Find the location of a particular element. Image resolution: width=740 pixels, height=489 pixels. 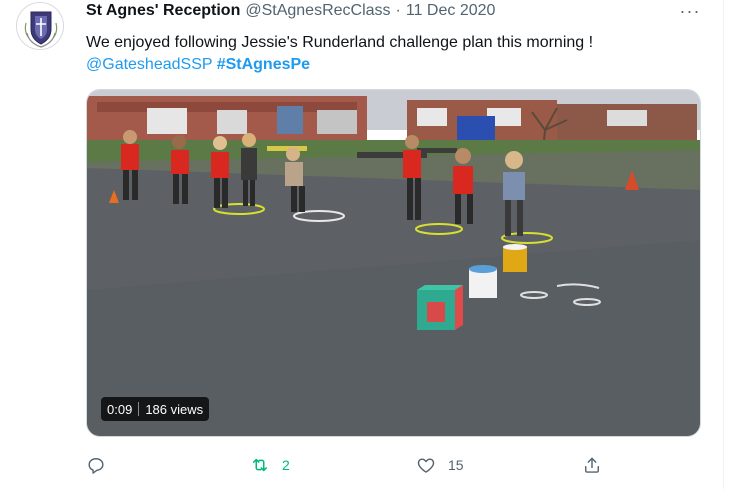

hashtag-link: #StAgnesPe is located at coordinates (263, 64).